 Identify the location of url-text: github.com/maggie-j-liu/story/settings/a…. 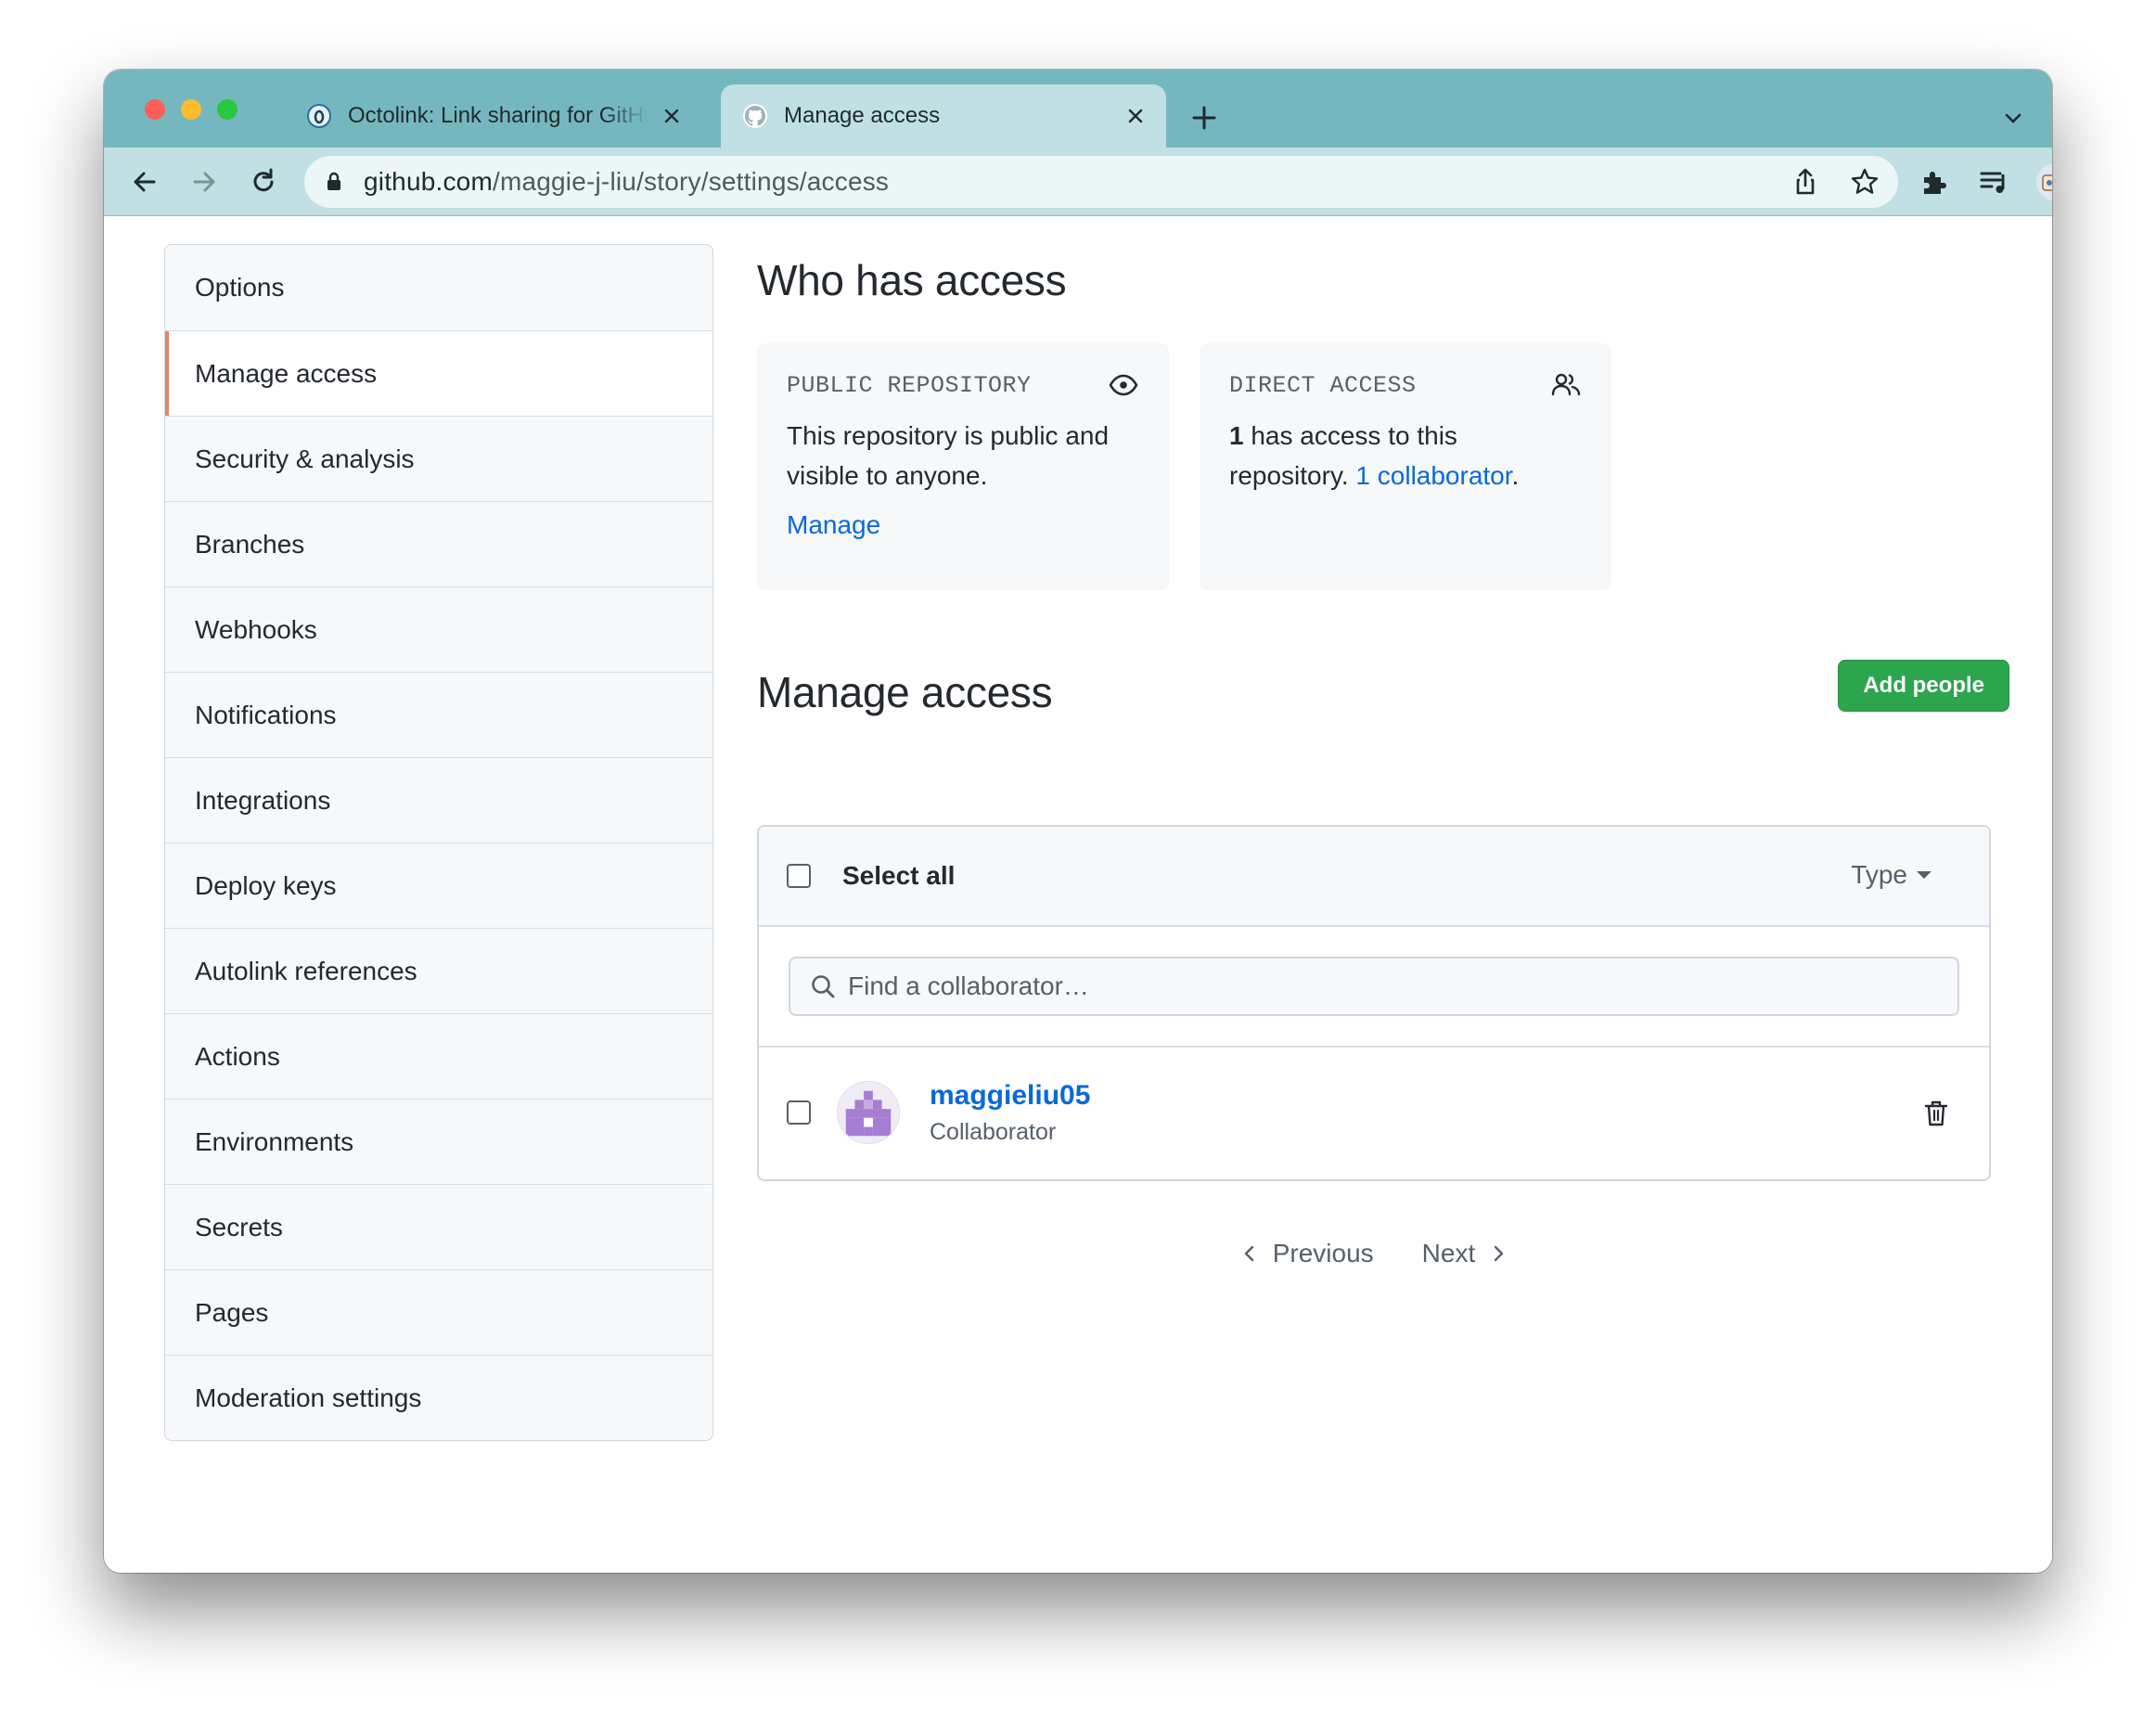
(626, 182).